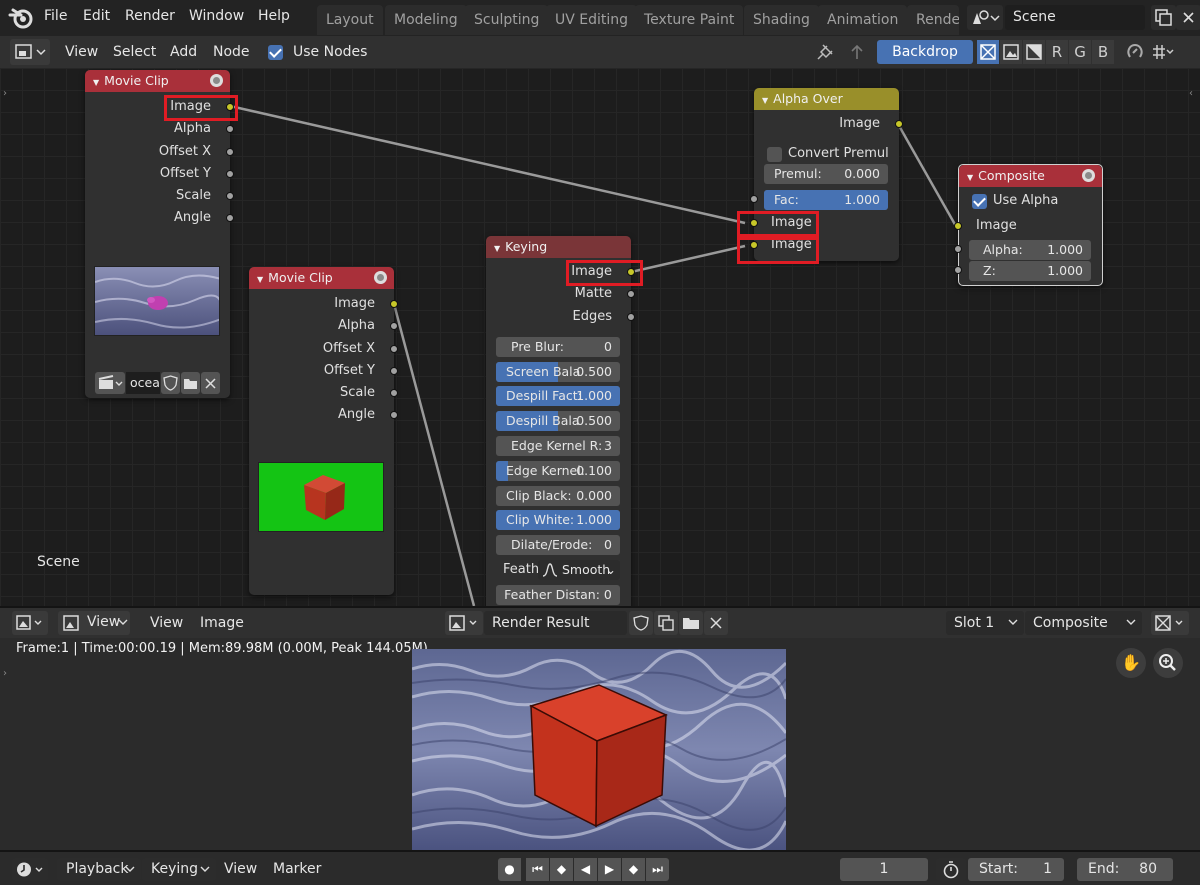 This screenshot has width=1200, height=885. What do you see at coordinates (826, 200) in the screenshot?
I see `fac-slider: Fac: 1.000` at bounding box center [826, 200].